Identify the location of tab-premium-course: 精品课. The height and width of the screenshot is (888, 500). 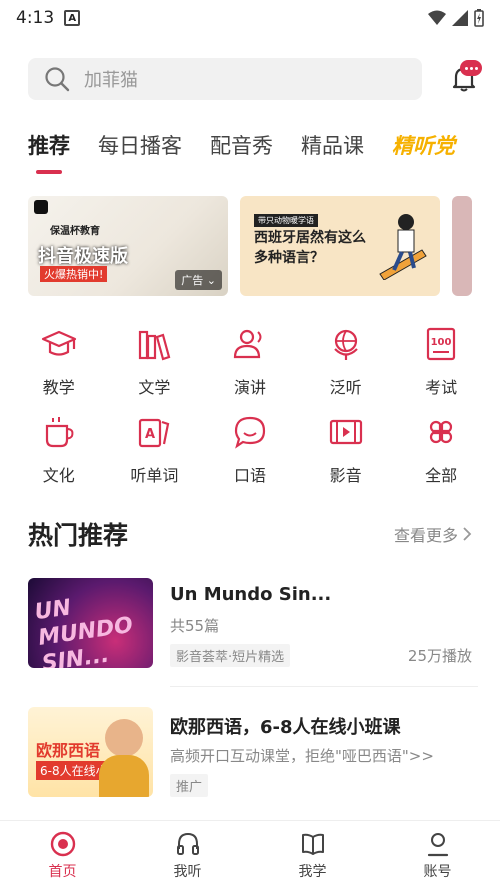
(332, 152).